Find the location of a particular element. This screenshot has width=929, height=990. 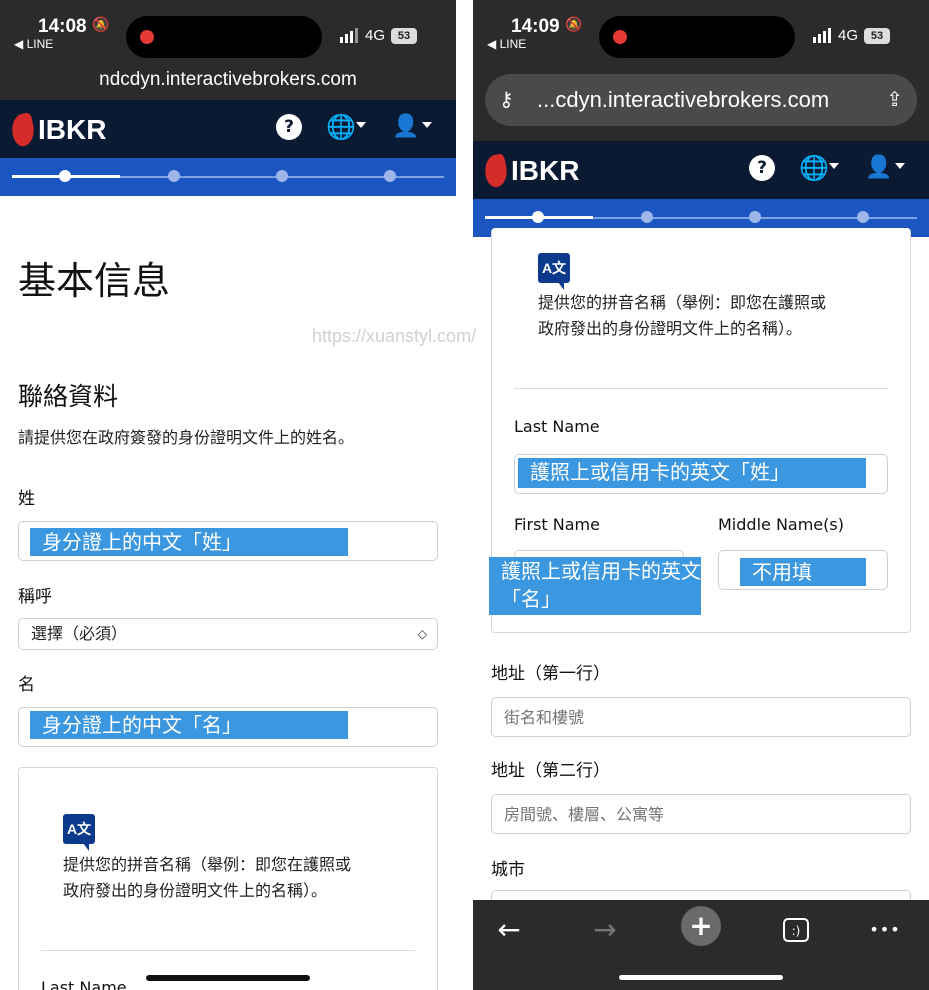

key-icon: ⚷ is located at coordinates (506, 100).